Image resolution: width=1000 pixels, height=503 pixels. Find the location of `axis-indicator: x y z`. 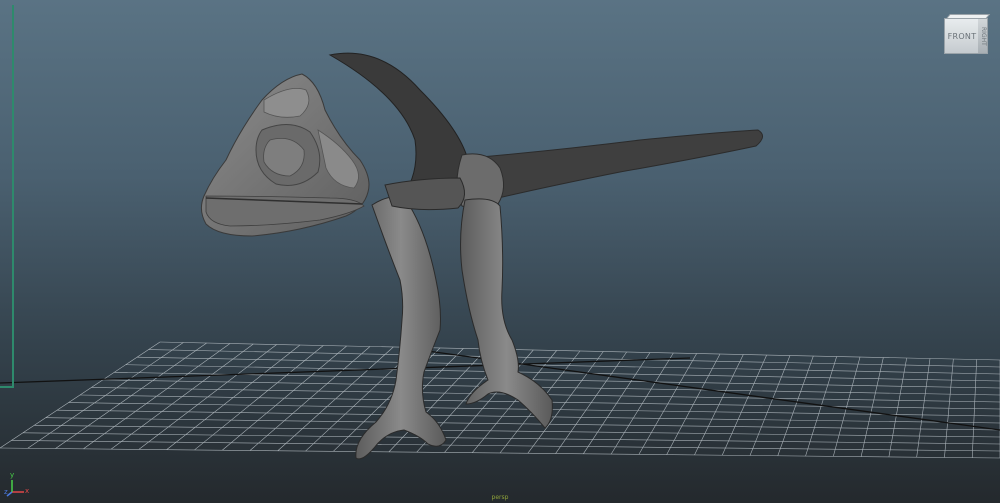

axis-indicator: x y z is located at coordinates (18, 484).